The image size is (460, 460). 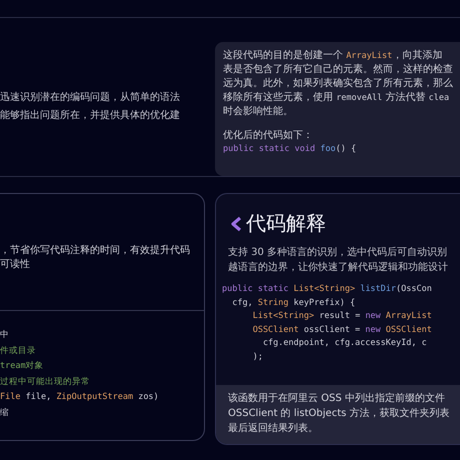 I want to click on answer-line: 时会影响性能。, so click(x=258, y=112).